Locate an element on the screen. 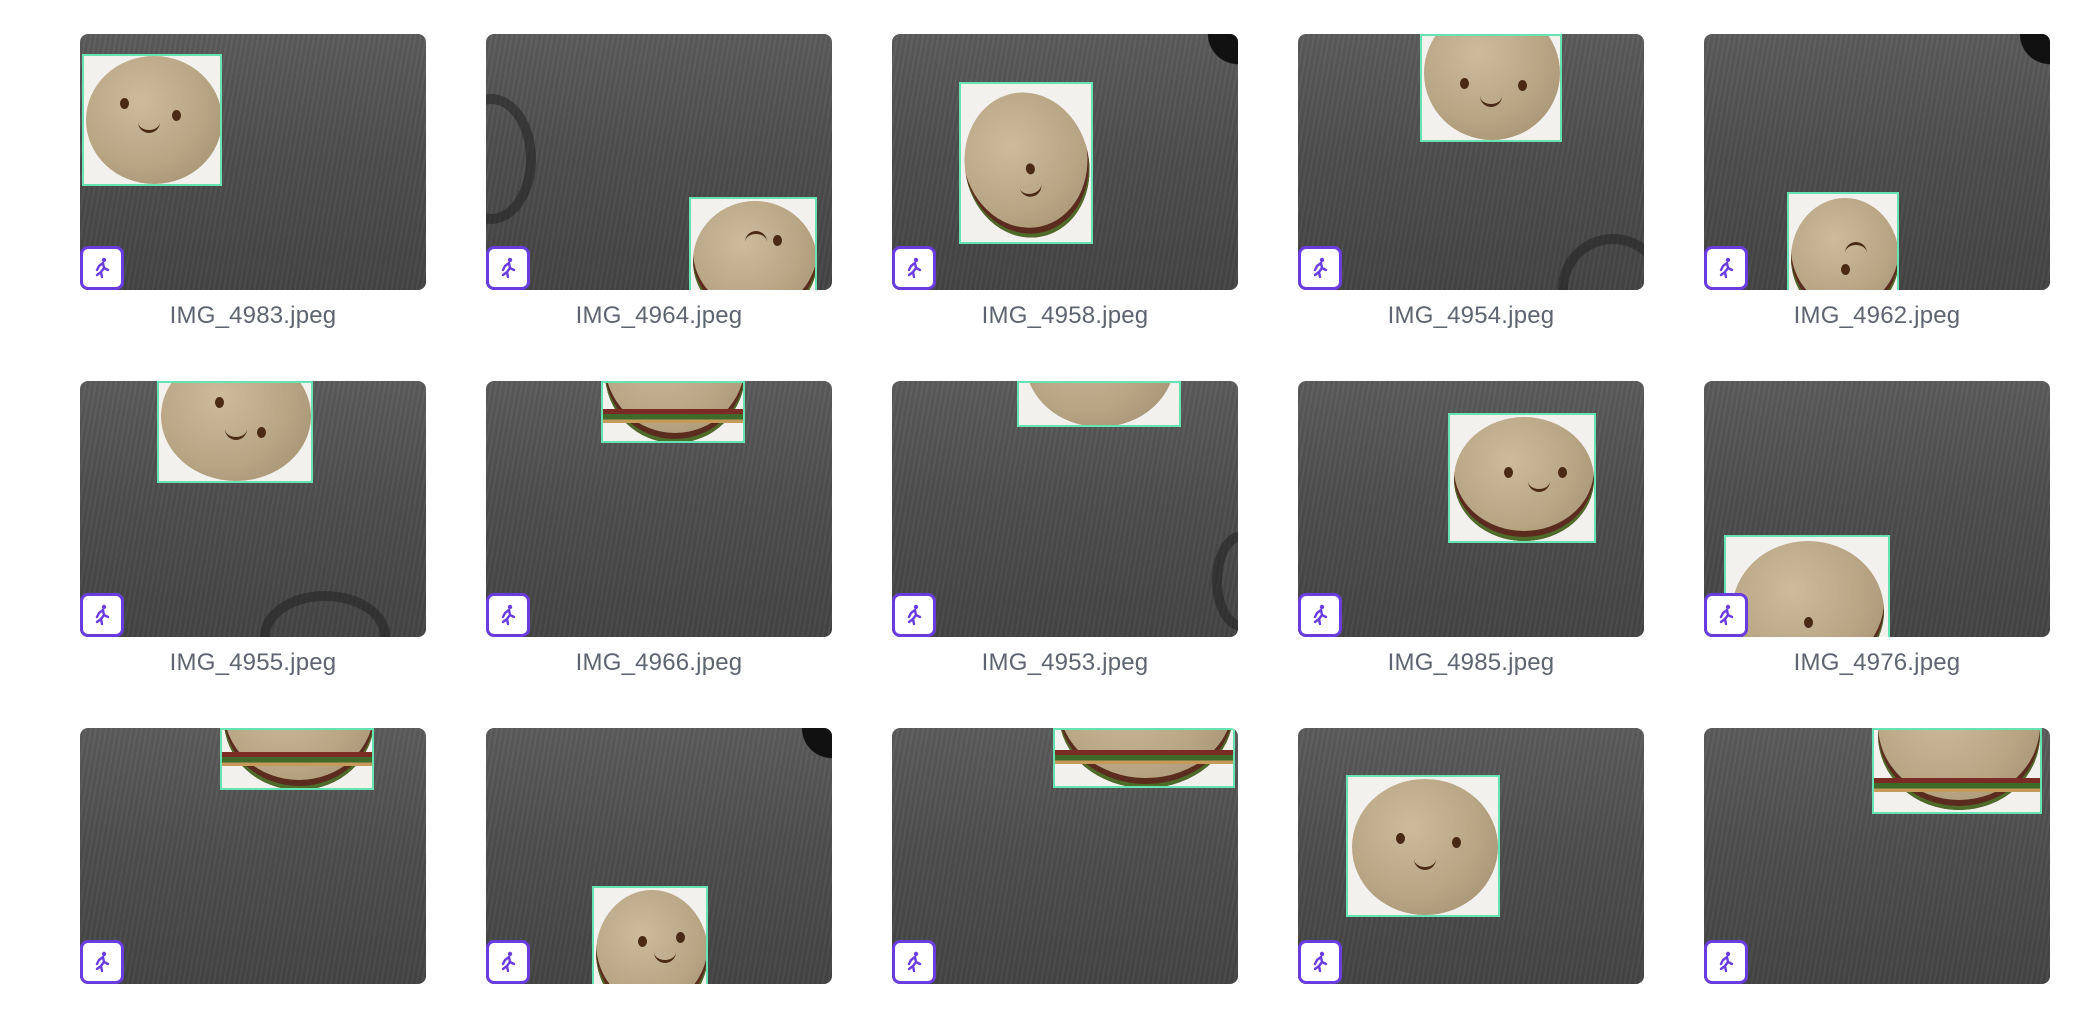 The width and height of the screenshot is (2078, 1036). gallery-card: IMG_4985.jpeg is located at coordinates (1471, 535).